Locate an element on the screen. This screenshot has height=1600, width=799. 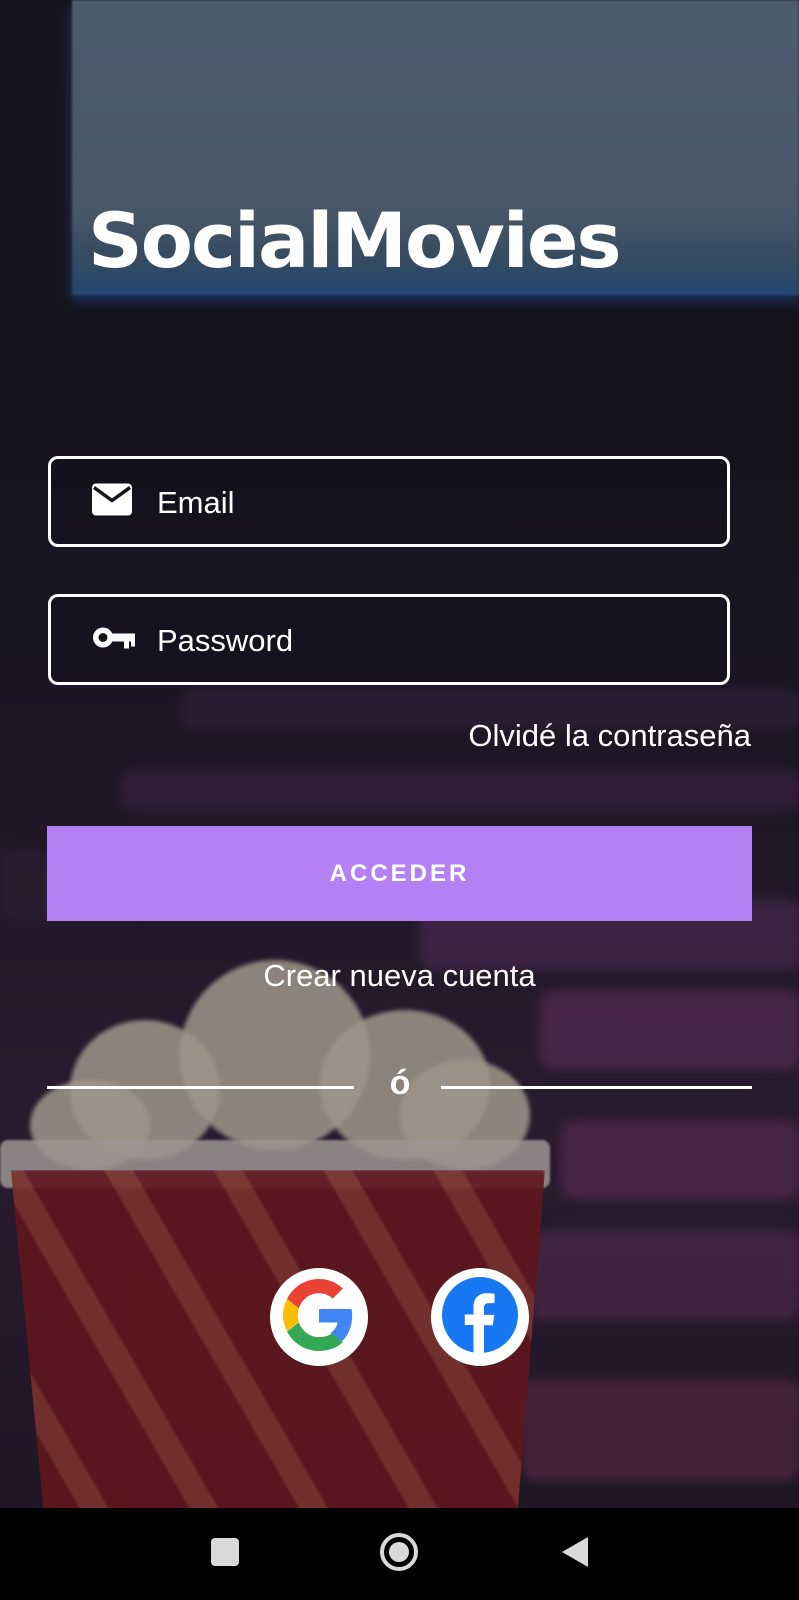
recent-apps-button is located at coordinates (225, 1554).